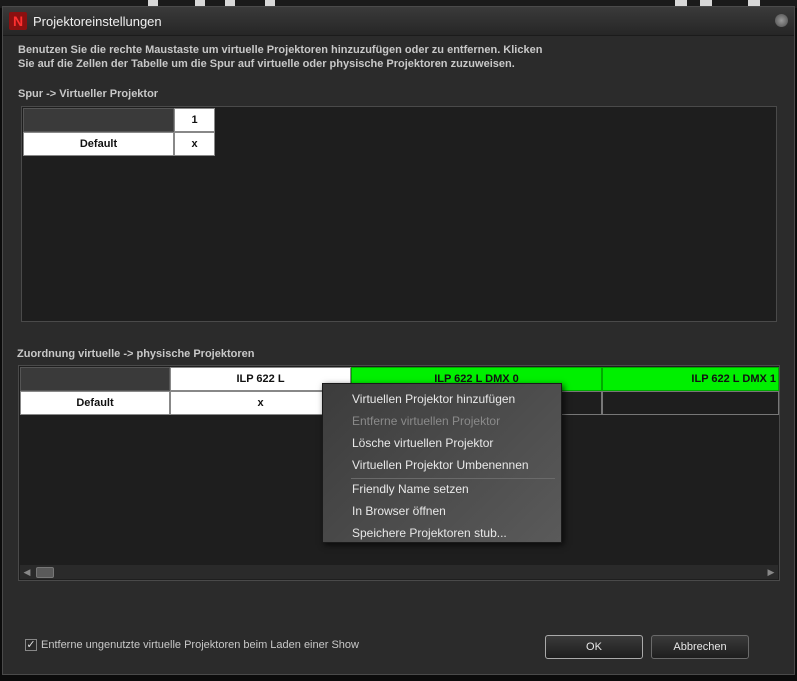 This screenshot has height=681, width=797. I want to click on app-logo-icon: N, so click(18, 21).